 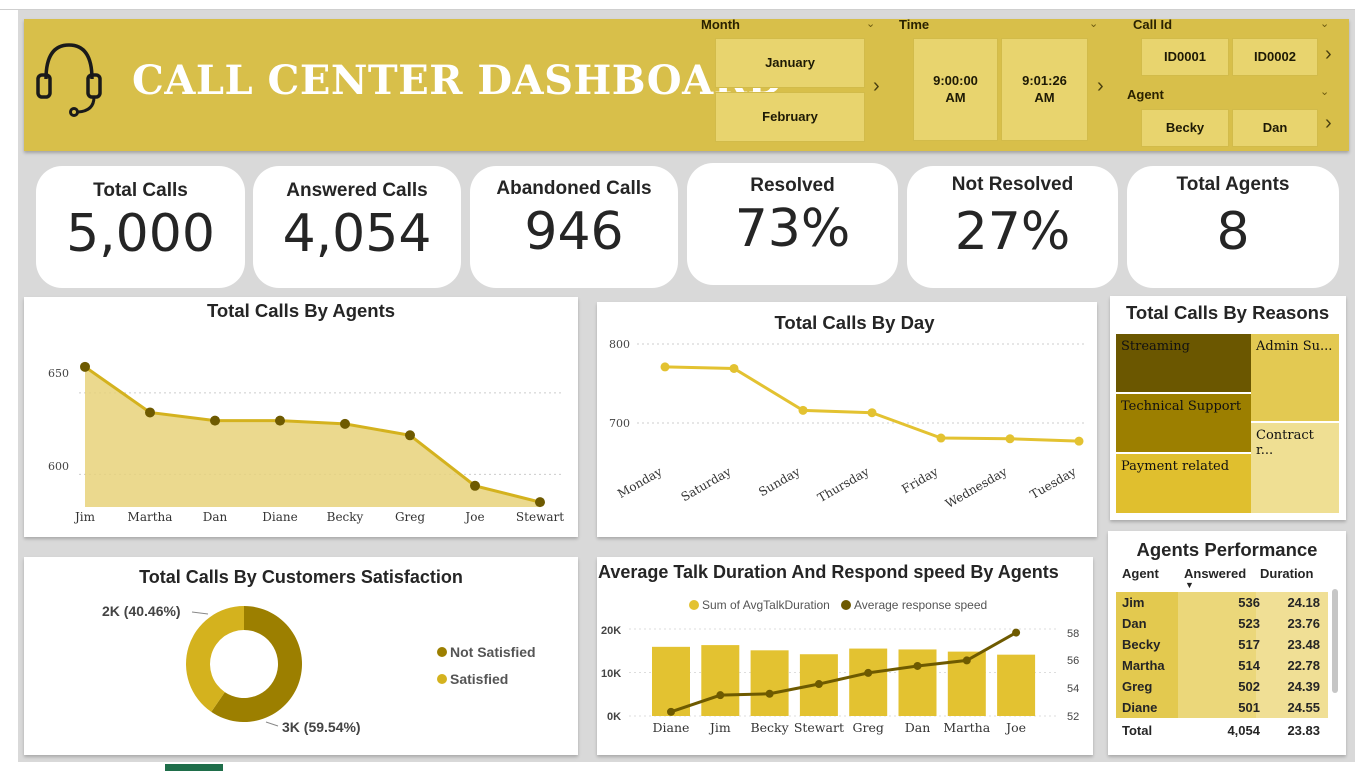 What do you see at coordinates (1183, 423) in the screenshot?
I see `treemap-technical-support: Technical Support` at bounding box center [1183, 423].